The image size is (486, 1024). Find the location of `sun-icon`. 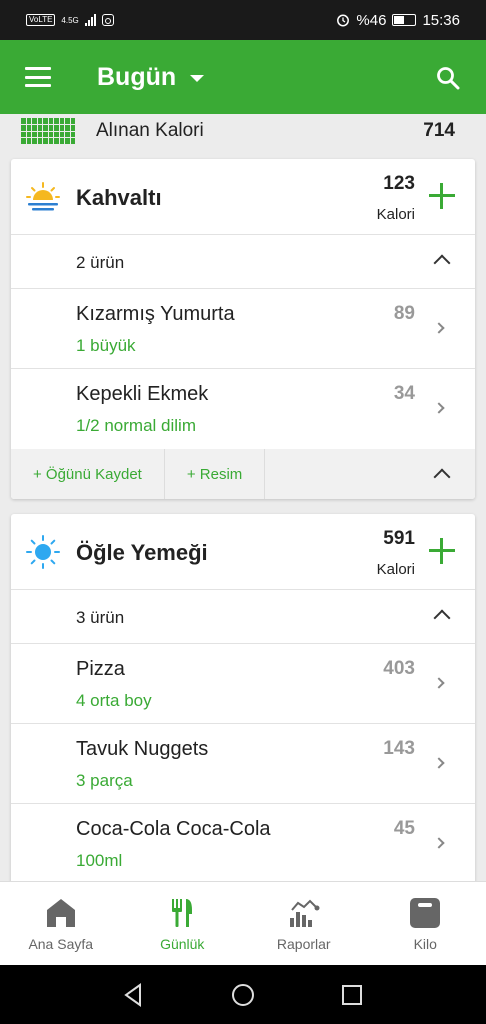

sun-icon is located at coordinates (43, 552).